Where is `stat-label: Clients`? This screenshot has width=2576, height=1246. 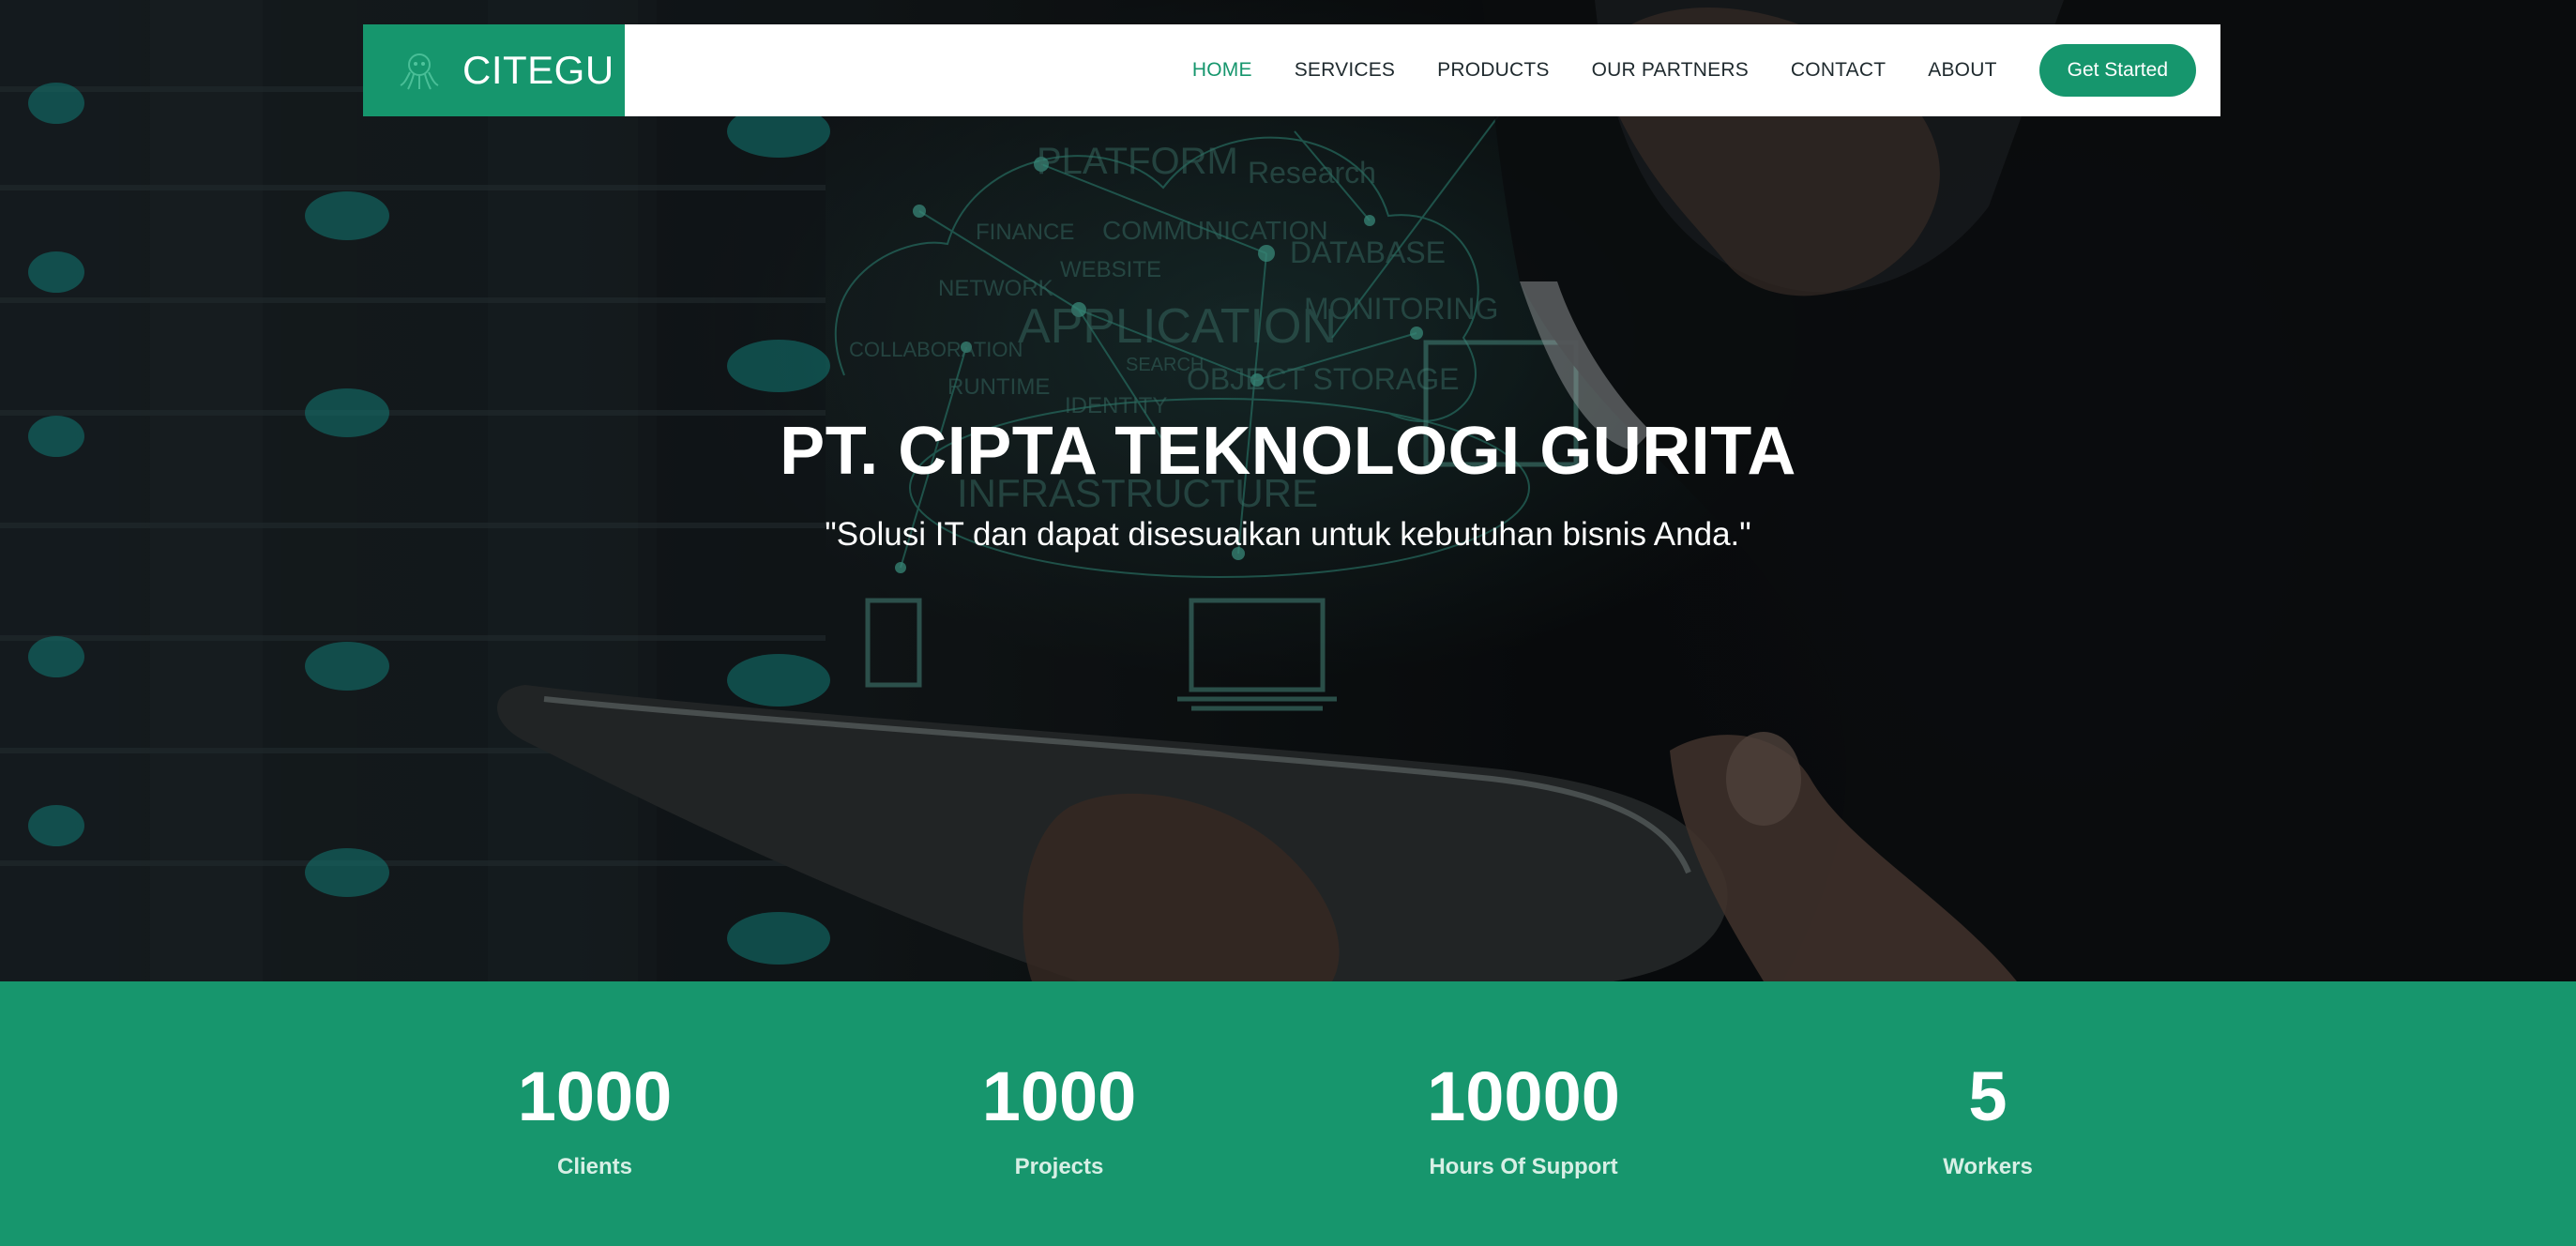 stat-label: Clients is located at coordinates (594, 1167).